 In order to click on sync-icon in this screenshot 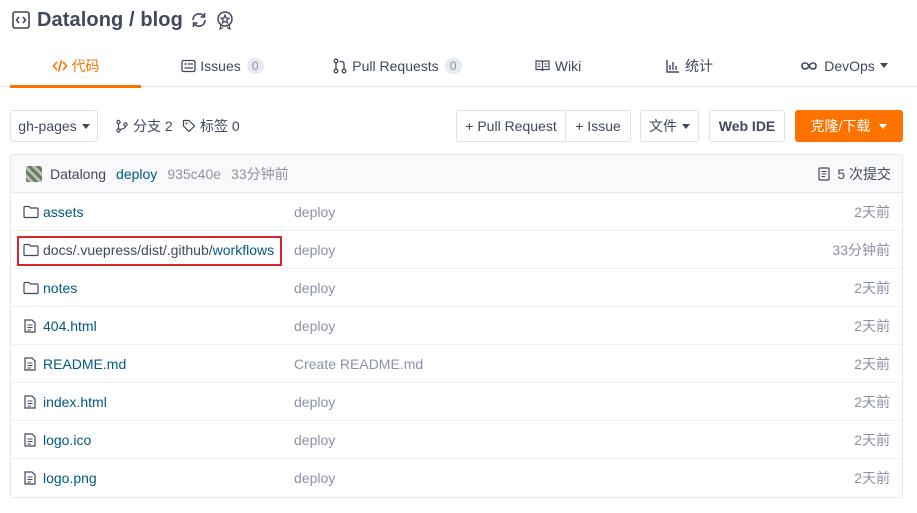, I will do `click(199, 20)`.